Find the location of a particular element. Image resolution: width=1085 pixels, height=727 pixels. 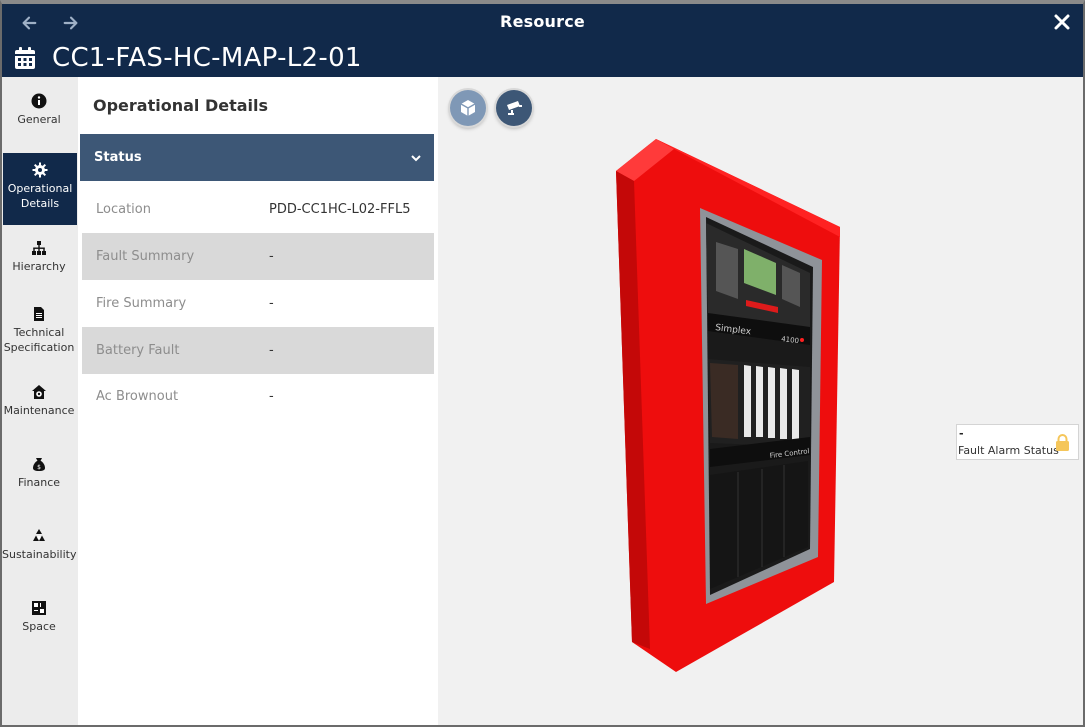

section-label: Status is located at coordinates (118, 157).